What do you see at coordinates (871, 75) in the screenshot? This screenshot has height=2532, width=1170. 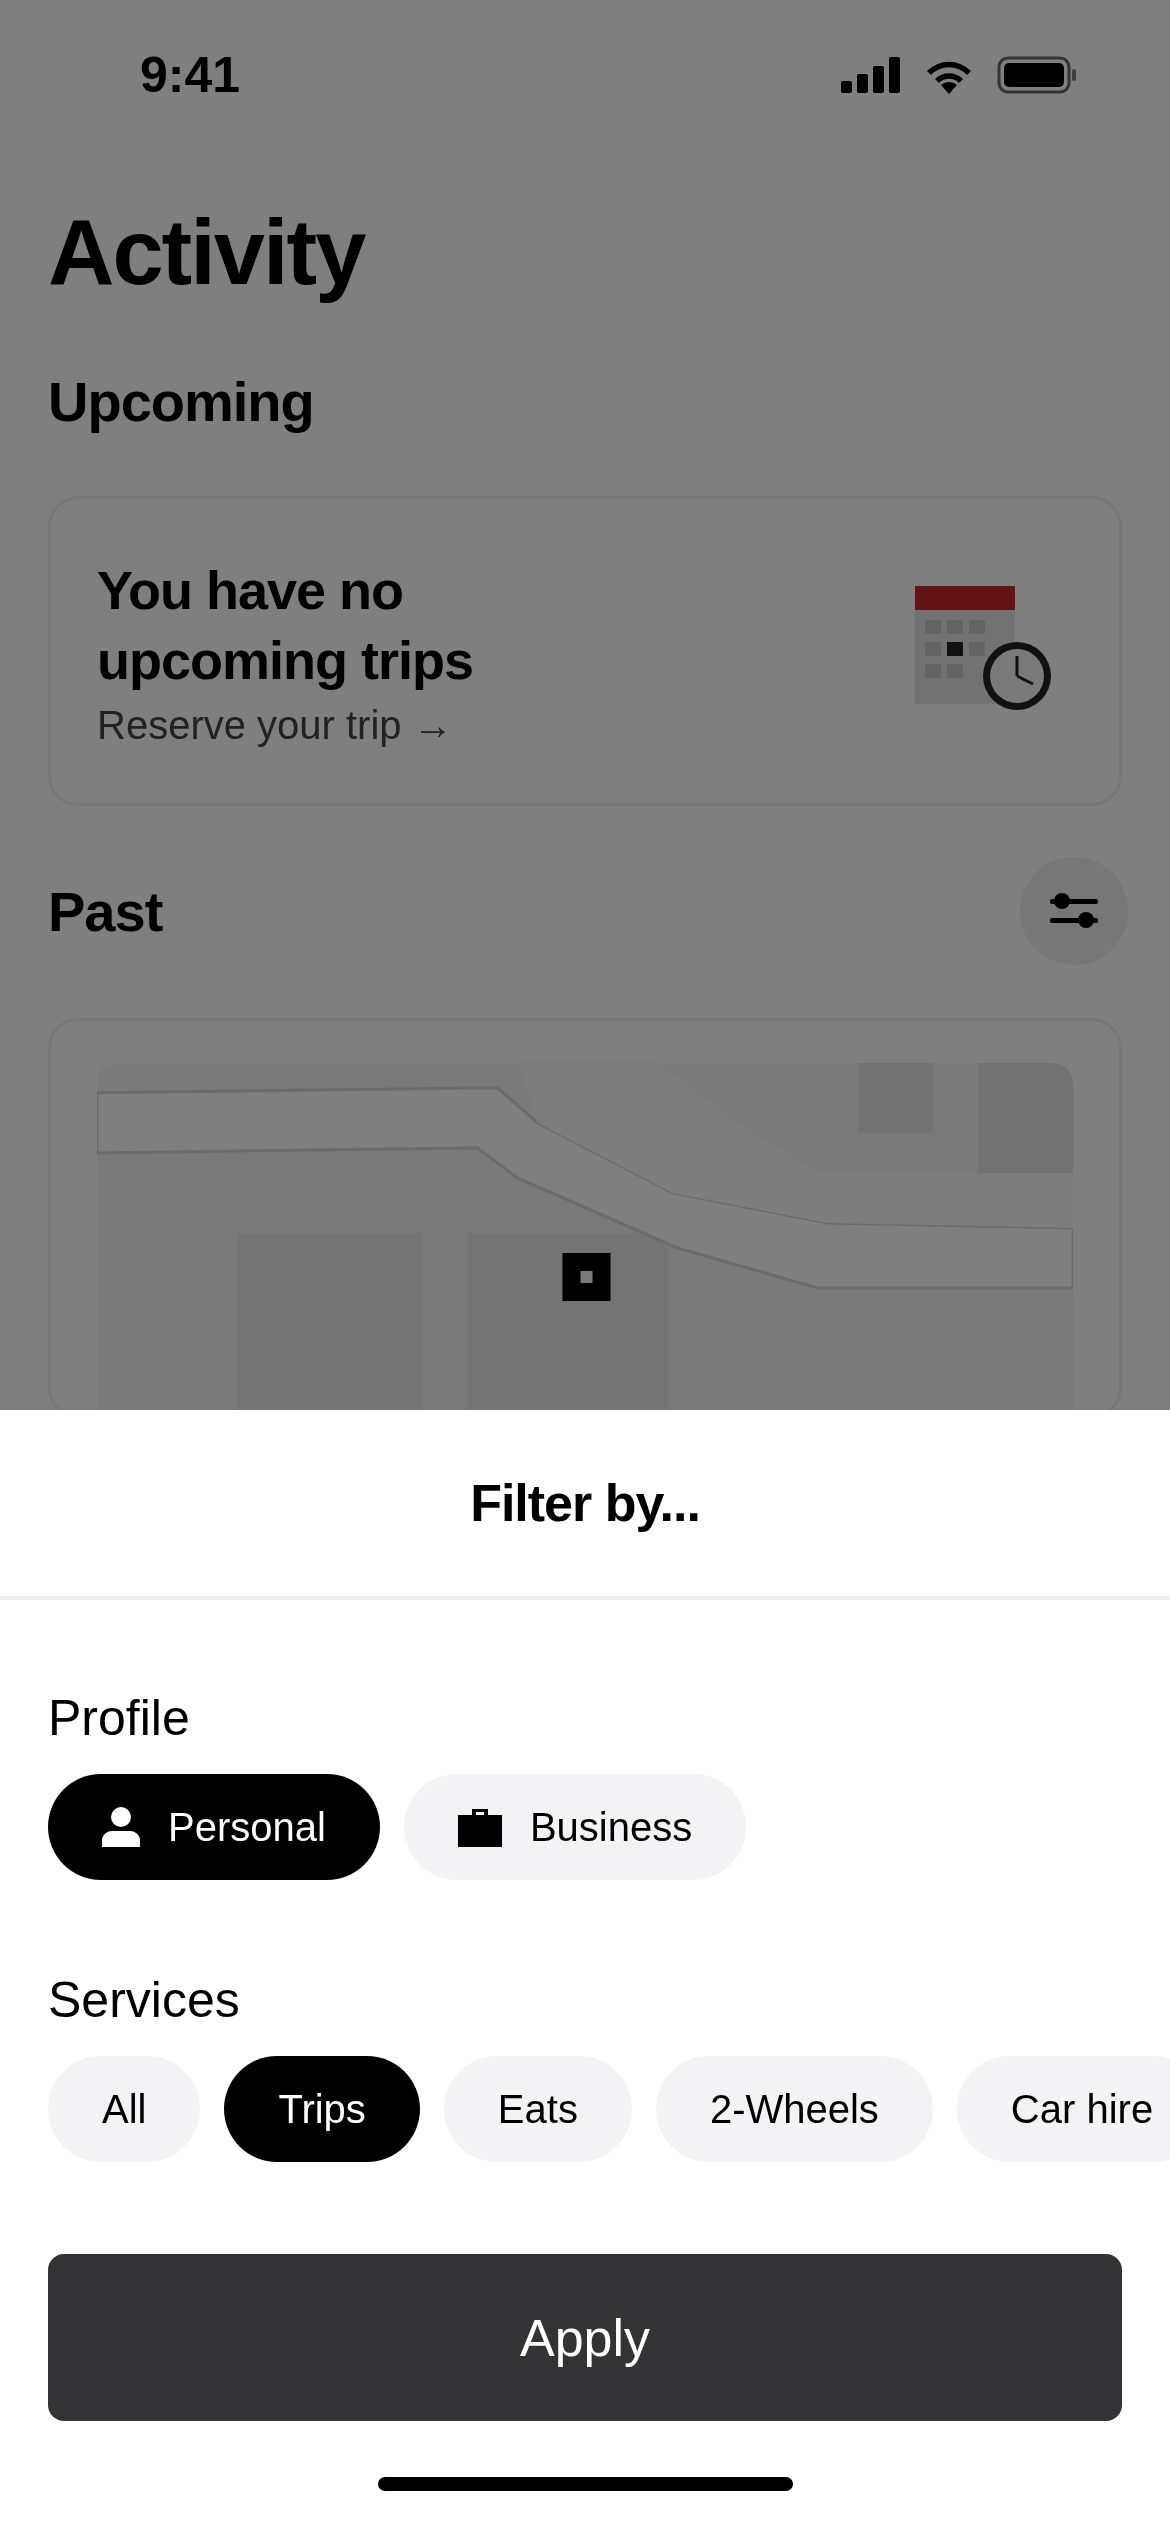 I see `signal-icon` at bounding box center [871, 75].